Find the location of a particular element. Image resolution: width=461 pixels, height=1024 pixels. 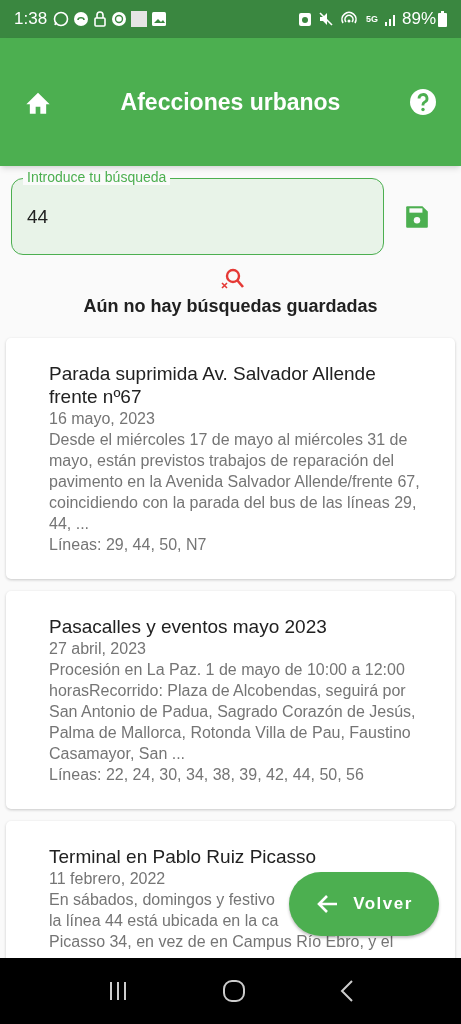

save-icon is located at coordinates (417, 216).